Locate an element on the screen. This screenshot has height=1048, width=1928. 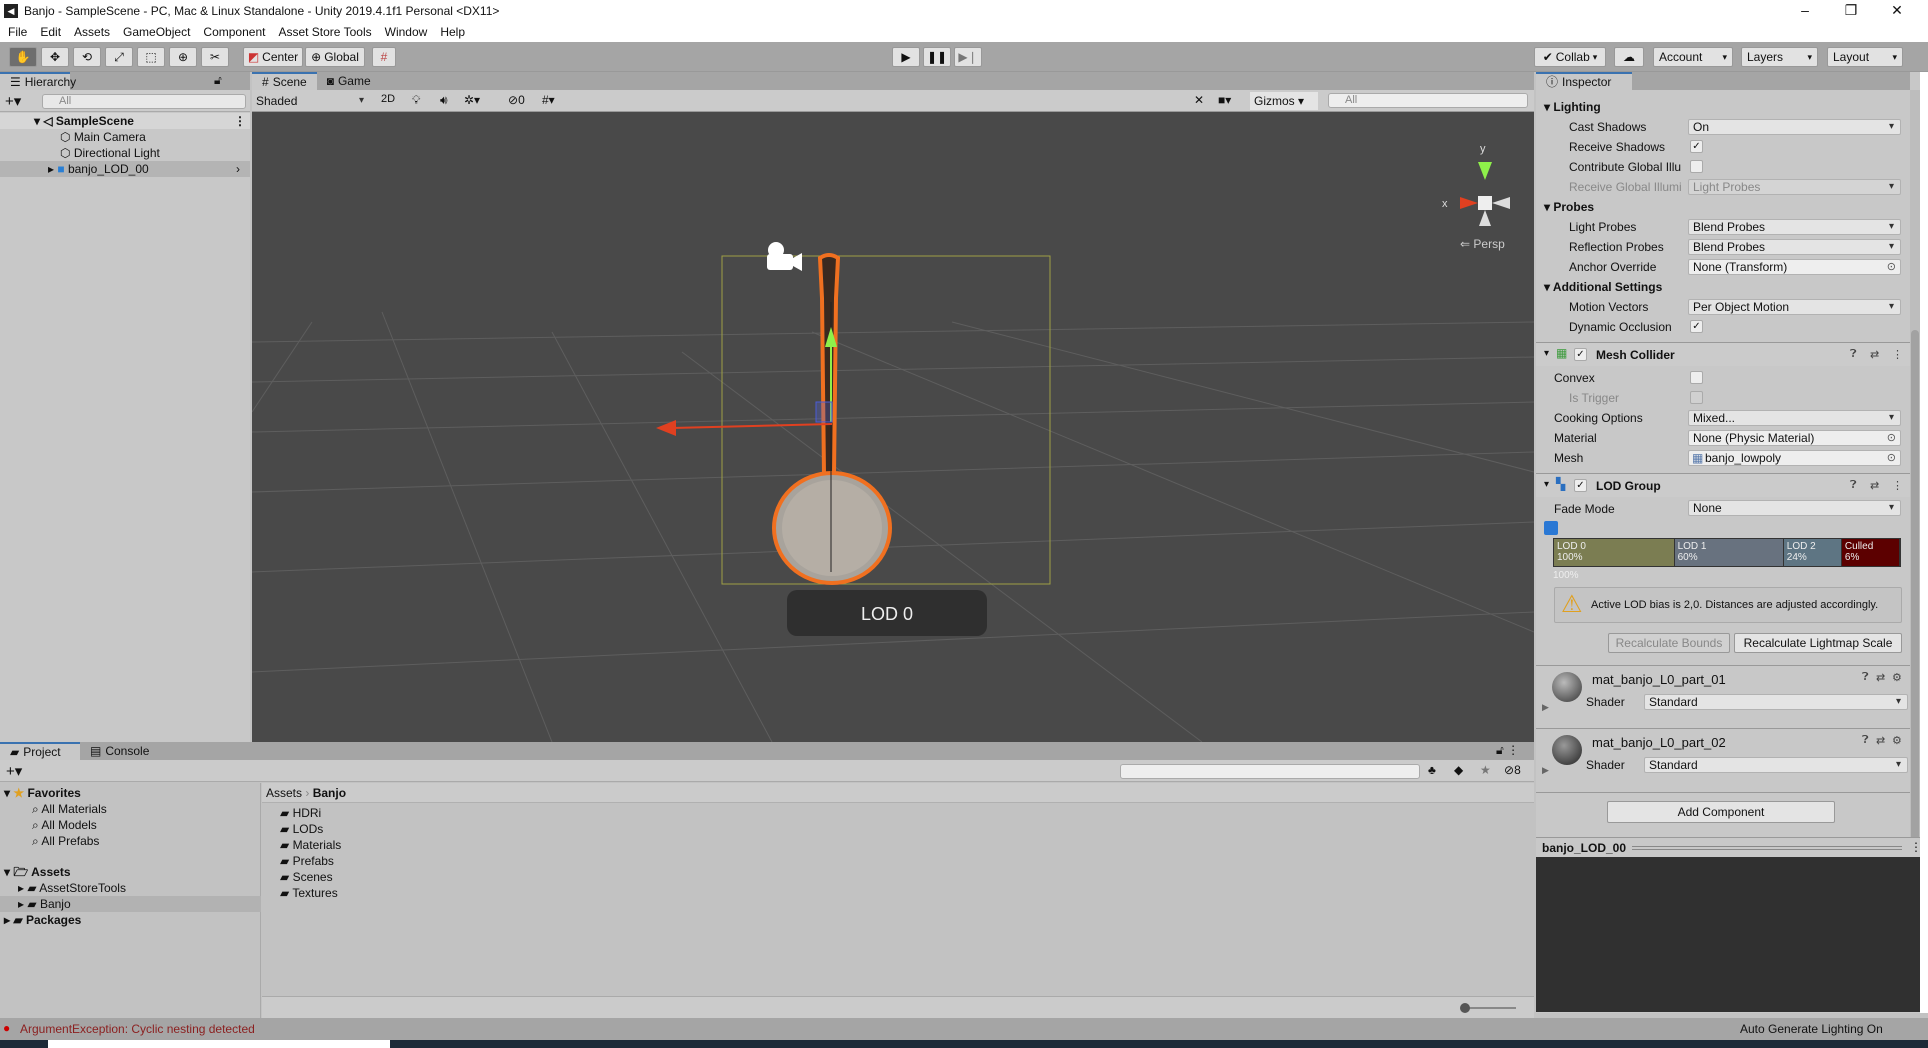
effects-icon: ✲▾ is located at coordinates (472, 100).